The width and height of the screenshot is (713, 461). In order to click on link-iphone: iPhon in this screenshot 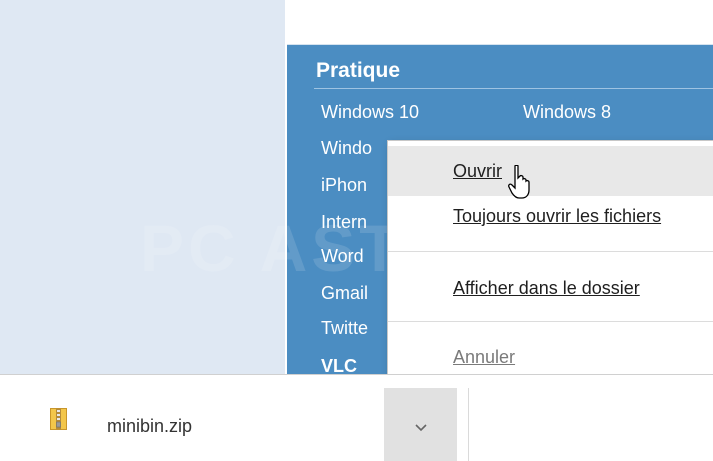, I will do `click(344, 185)`.